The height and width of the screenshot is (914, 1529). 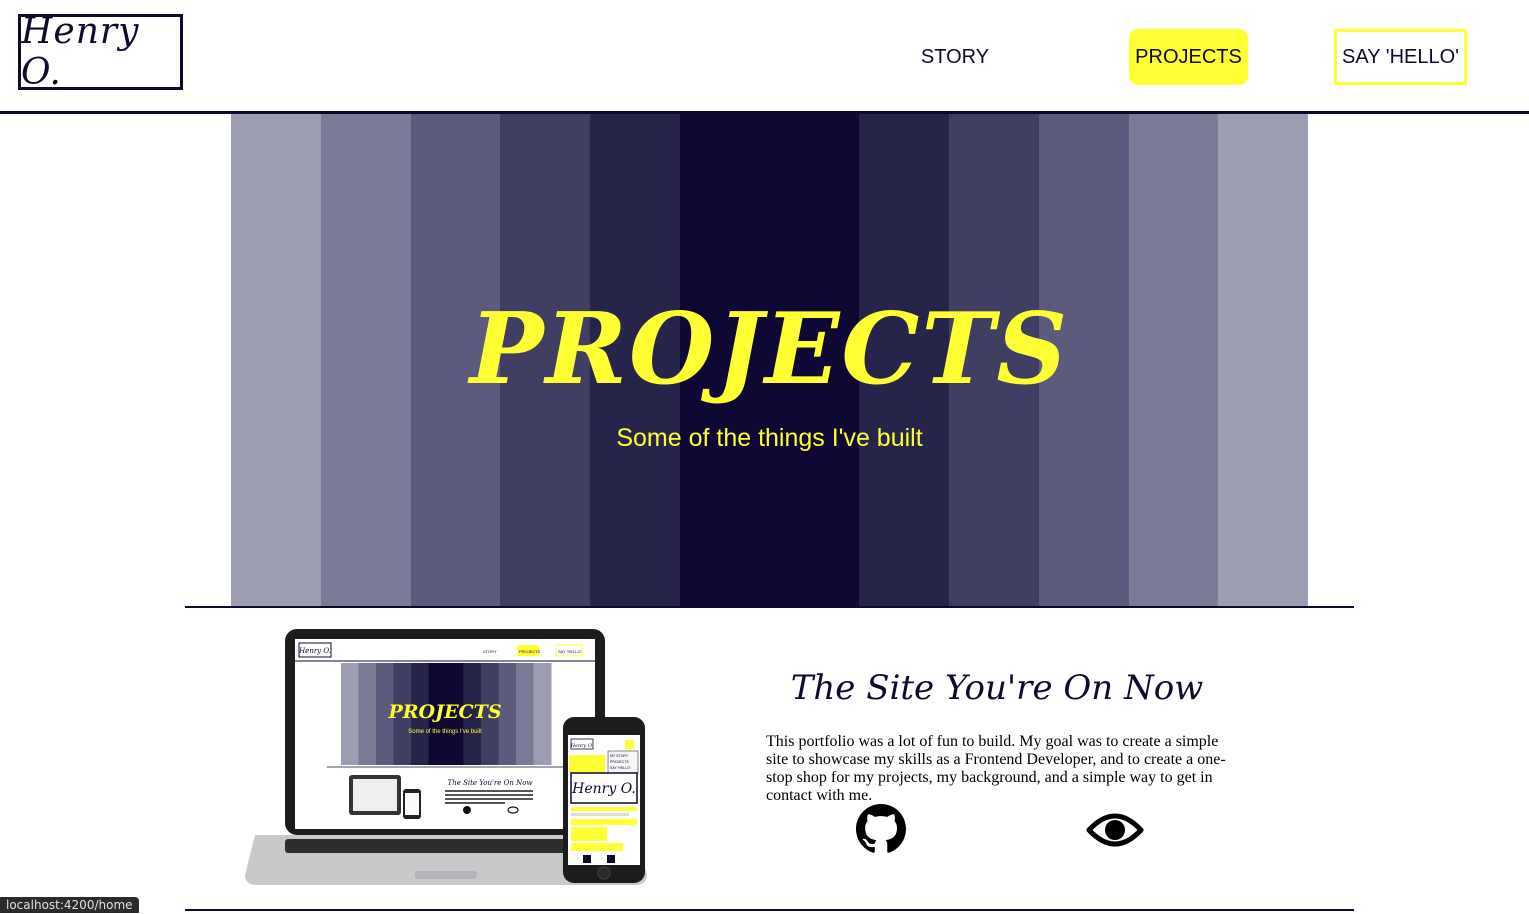 I want to click on github-icon, so click(x=881, y=828).